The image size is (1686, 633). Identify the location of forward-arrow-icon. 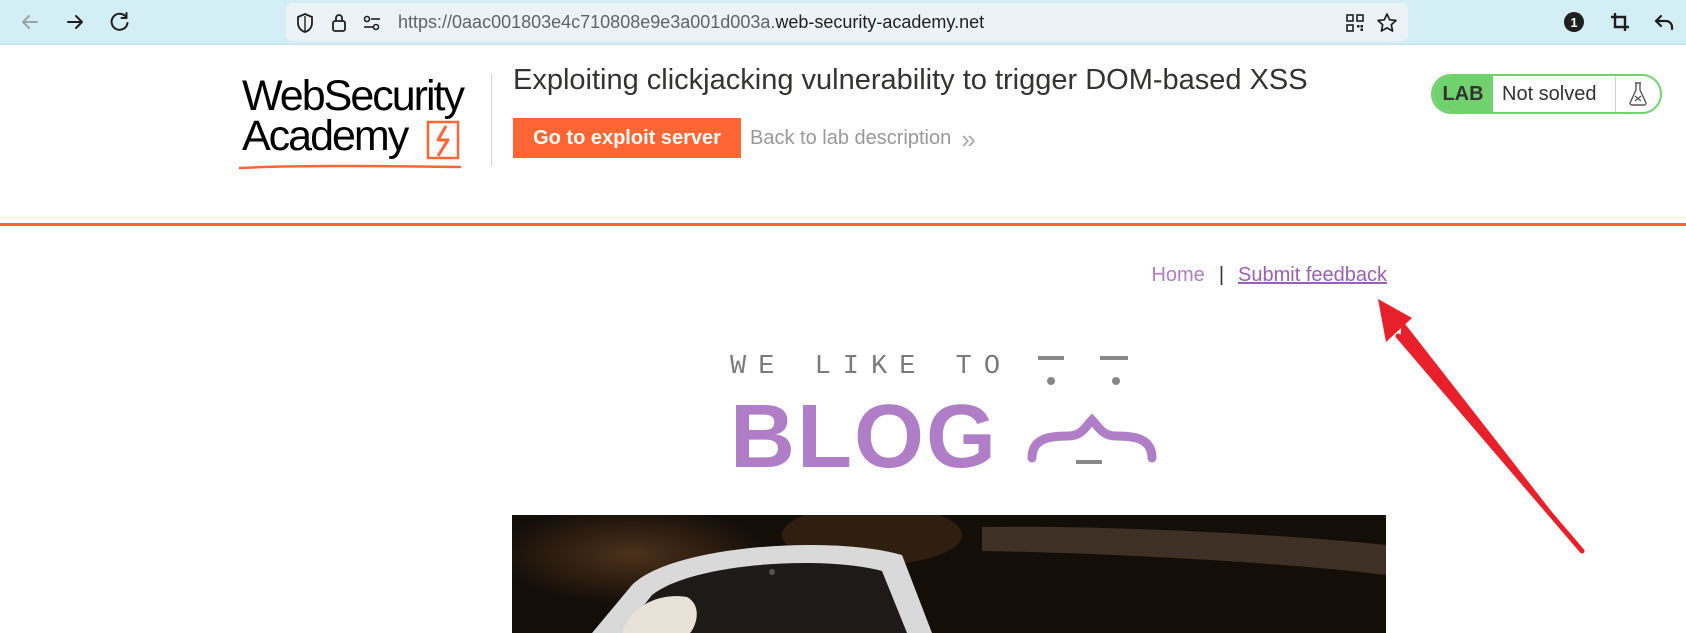
(75, 22).